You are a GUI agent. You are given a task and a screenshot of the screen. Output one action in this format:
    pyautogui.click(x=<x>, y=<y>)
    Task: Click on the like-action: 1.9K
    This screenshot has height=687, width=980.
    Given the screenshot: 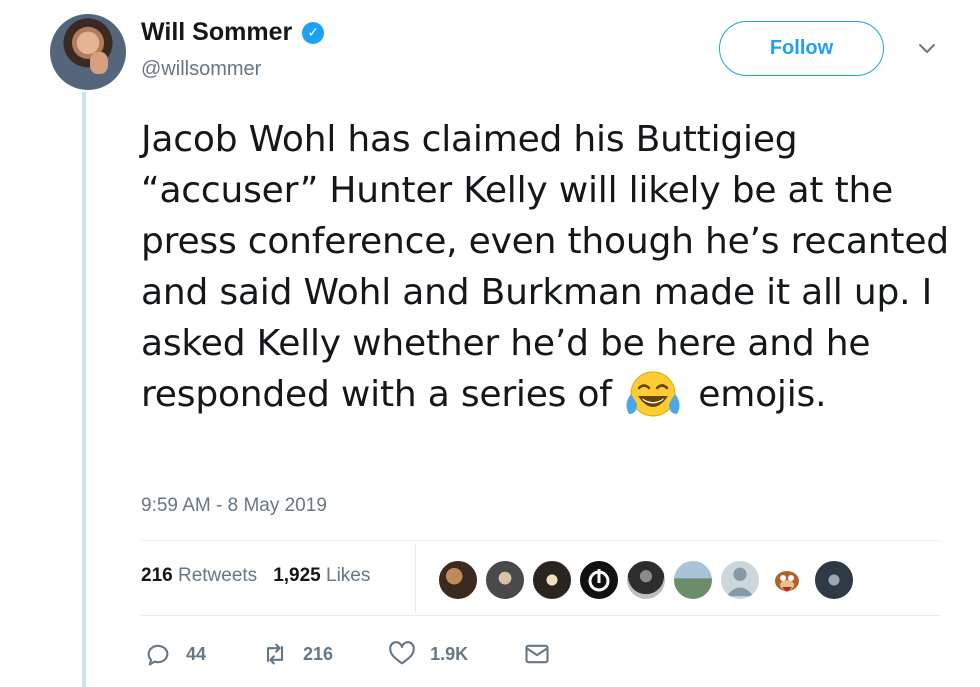 What is the action you would take?
    pyautogui.click(x=428, y=654)
    